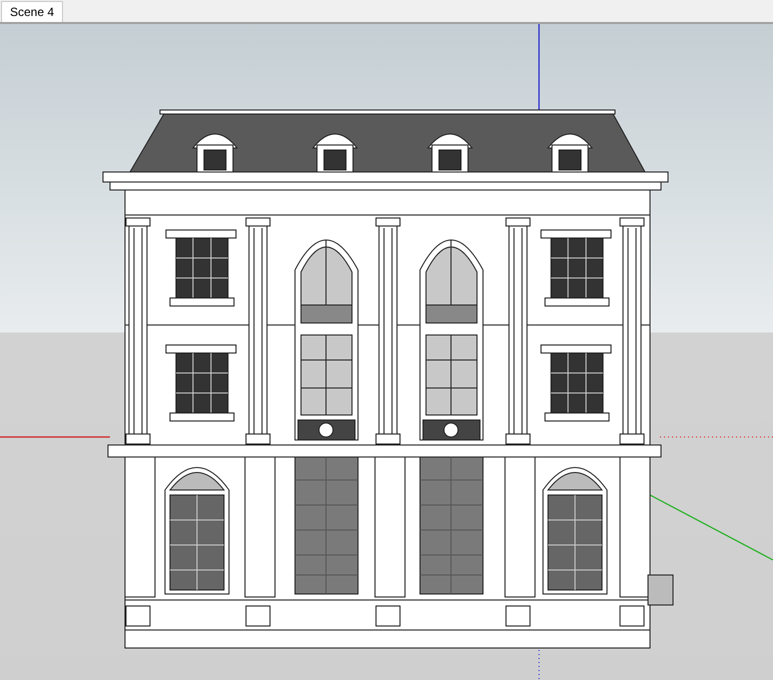  What do you see at coordinates (32, 11) in the screenshot?
I see `scene-tab: Scene 4` at bounding box center [32, 11].